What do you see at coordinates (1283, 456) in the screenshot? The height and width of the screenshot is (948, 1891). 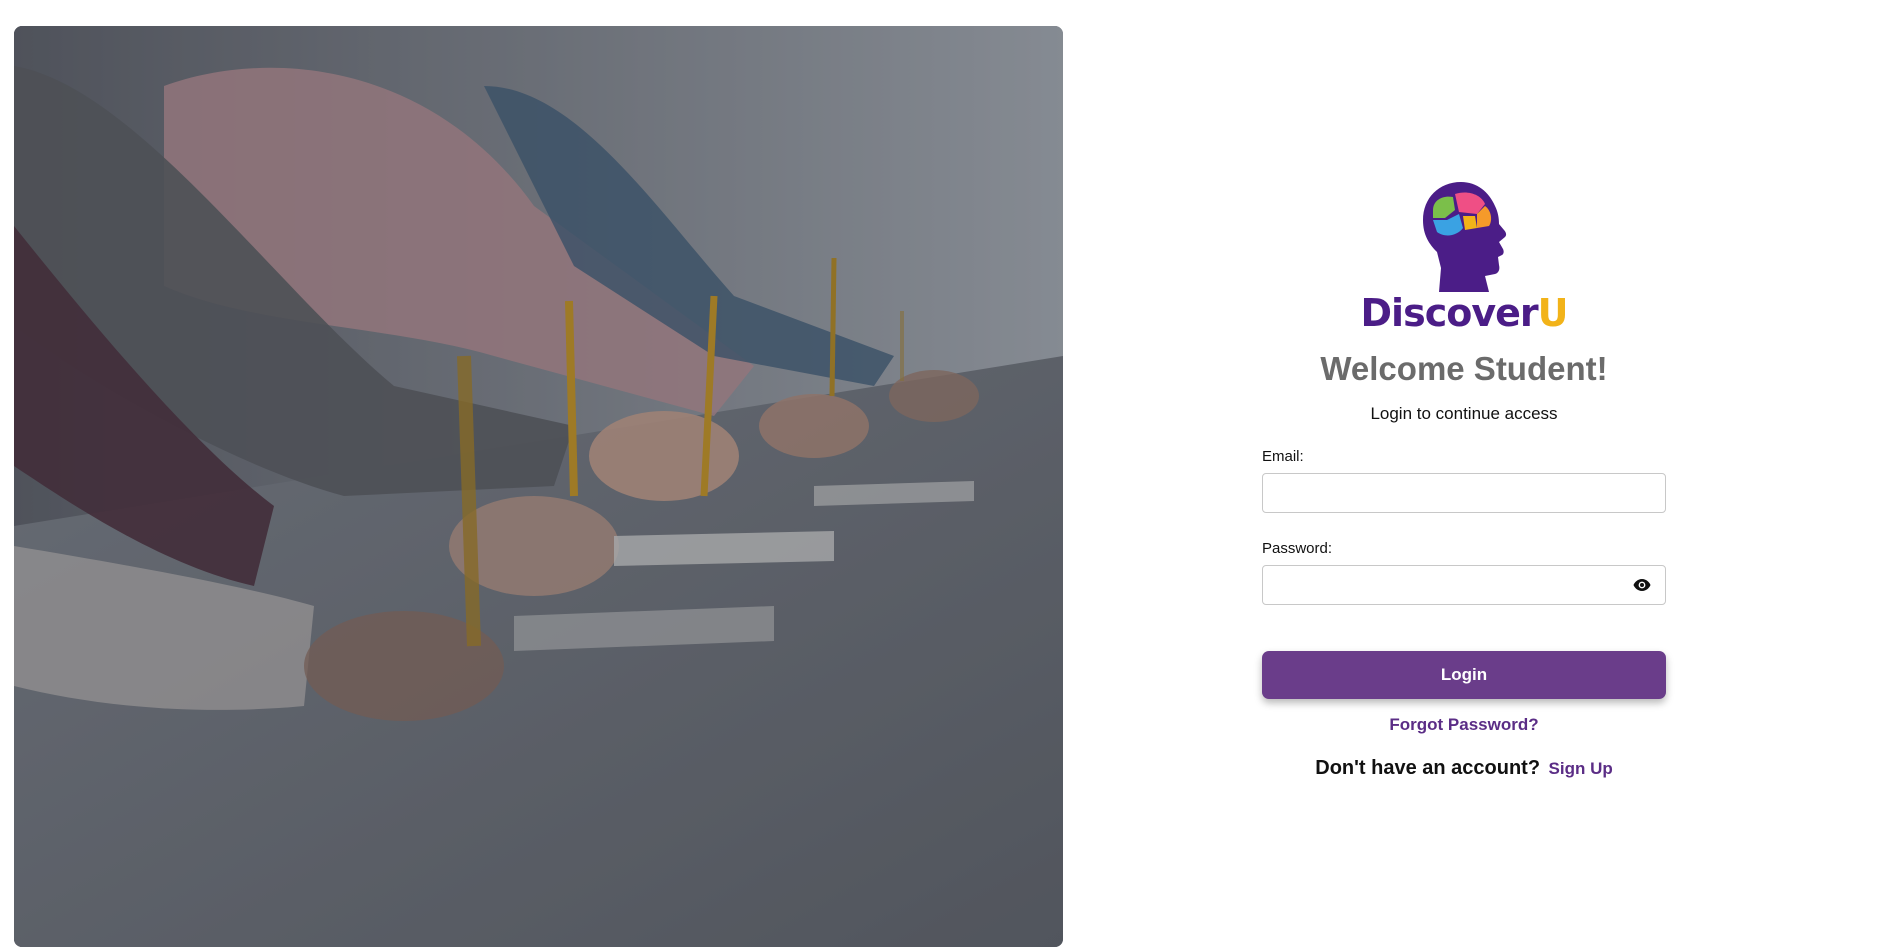 I see `email-label: Email:` at bounding box center [1283, 456].